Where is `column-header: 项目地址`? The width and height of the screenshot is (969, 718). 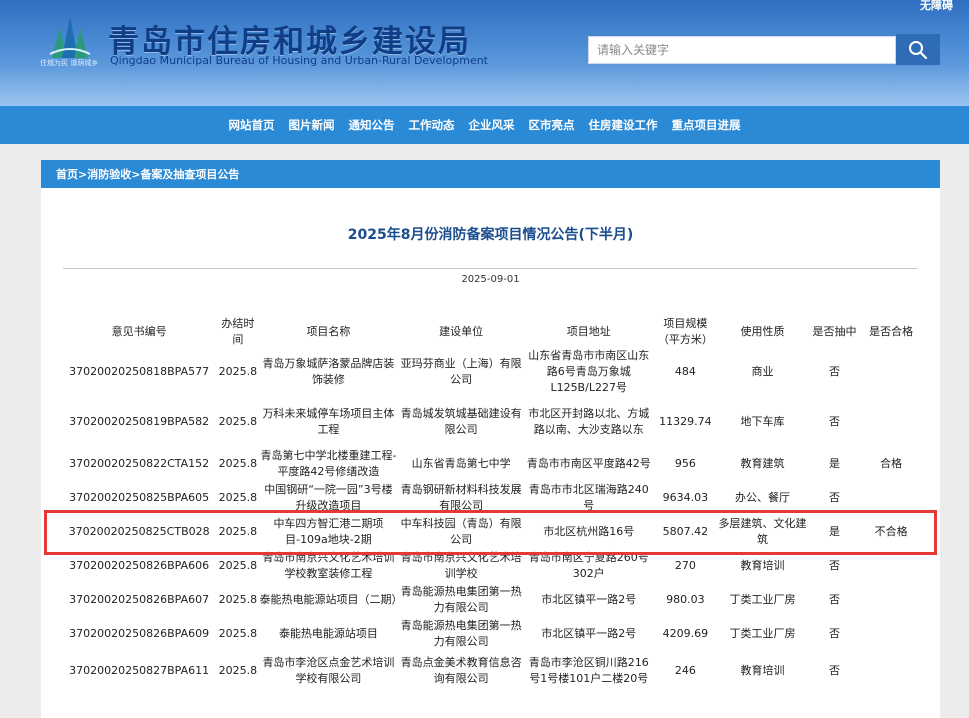
column-header: 项目地址 is located at coordinates (588, 331).